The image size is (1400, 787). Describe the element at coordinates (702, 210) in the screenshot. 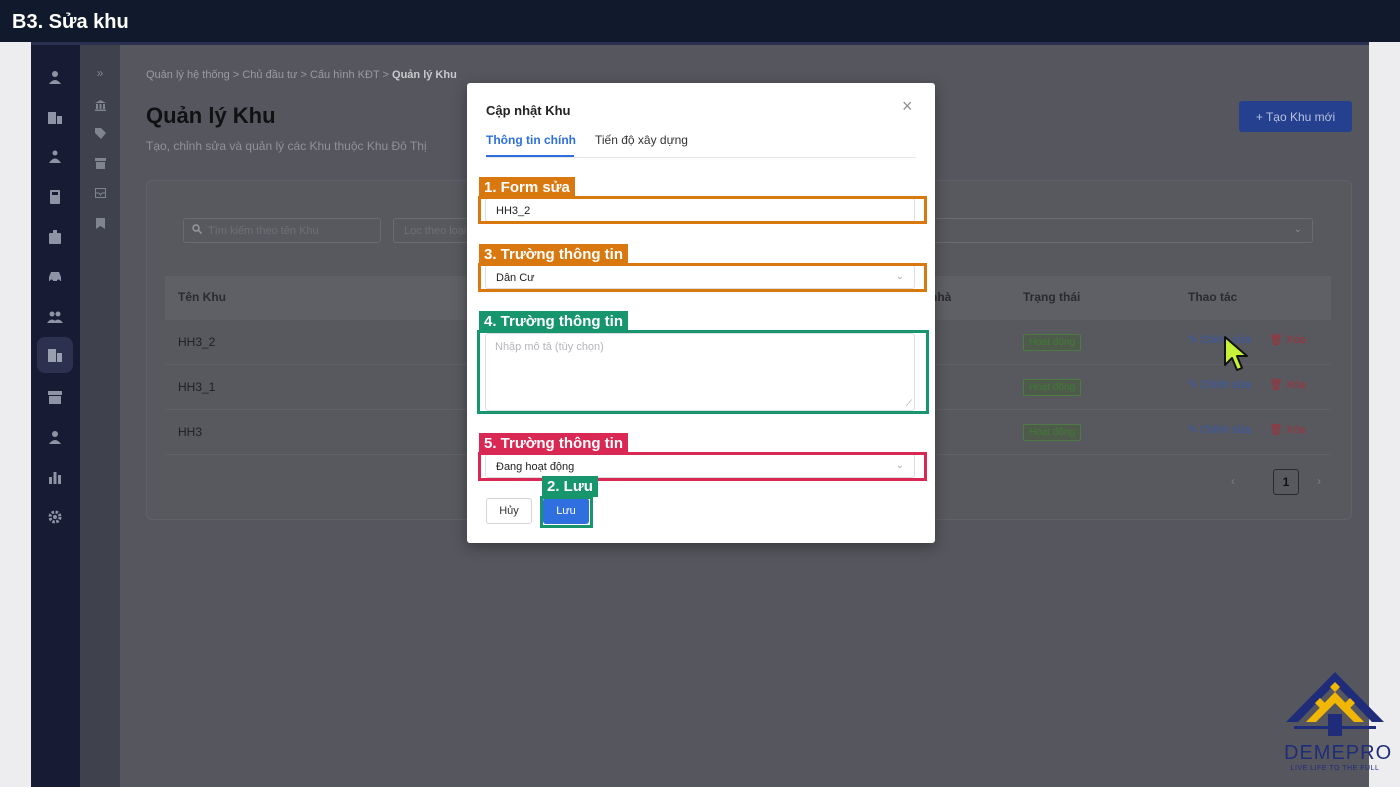

I see `highlight-form` at that location.